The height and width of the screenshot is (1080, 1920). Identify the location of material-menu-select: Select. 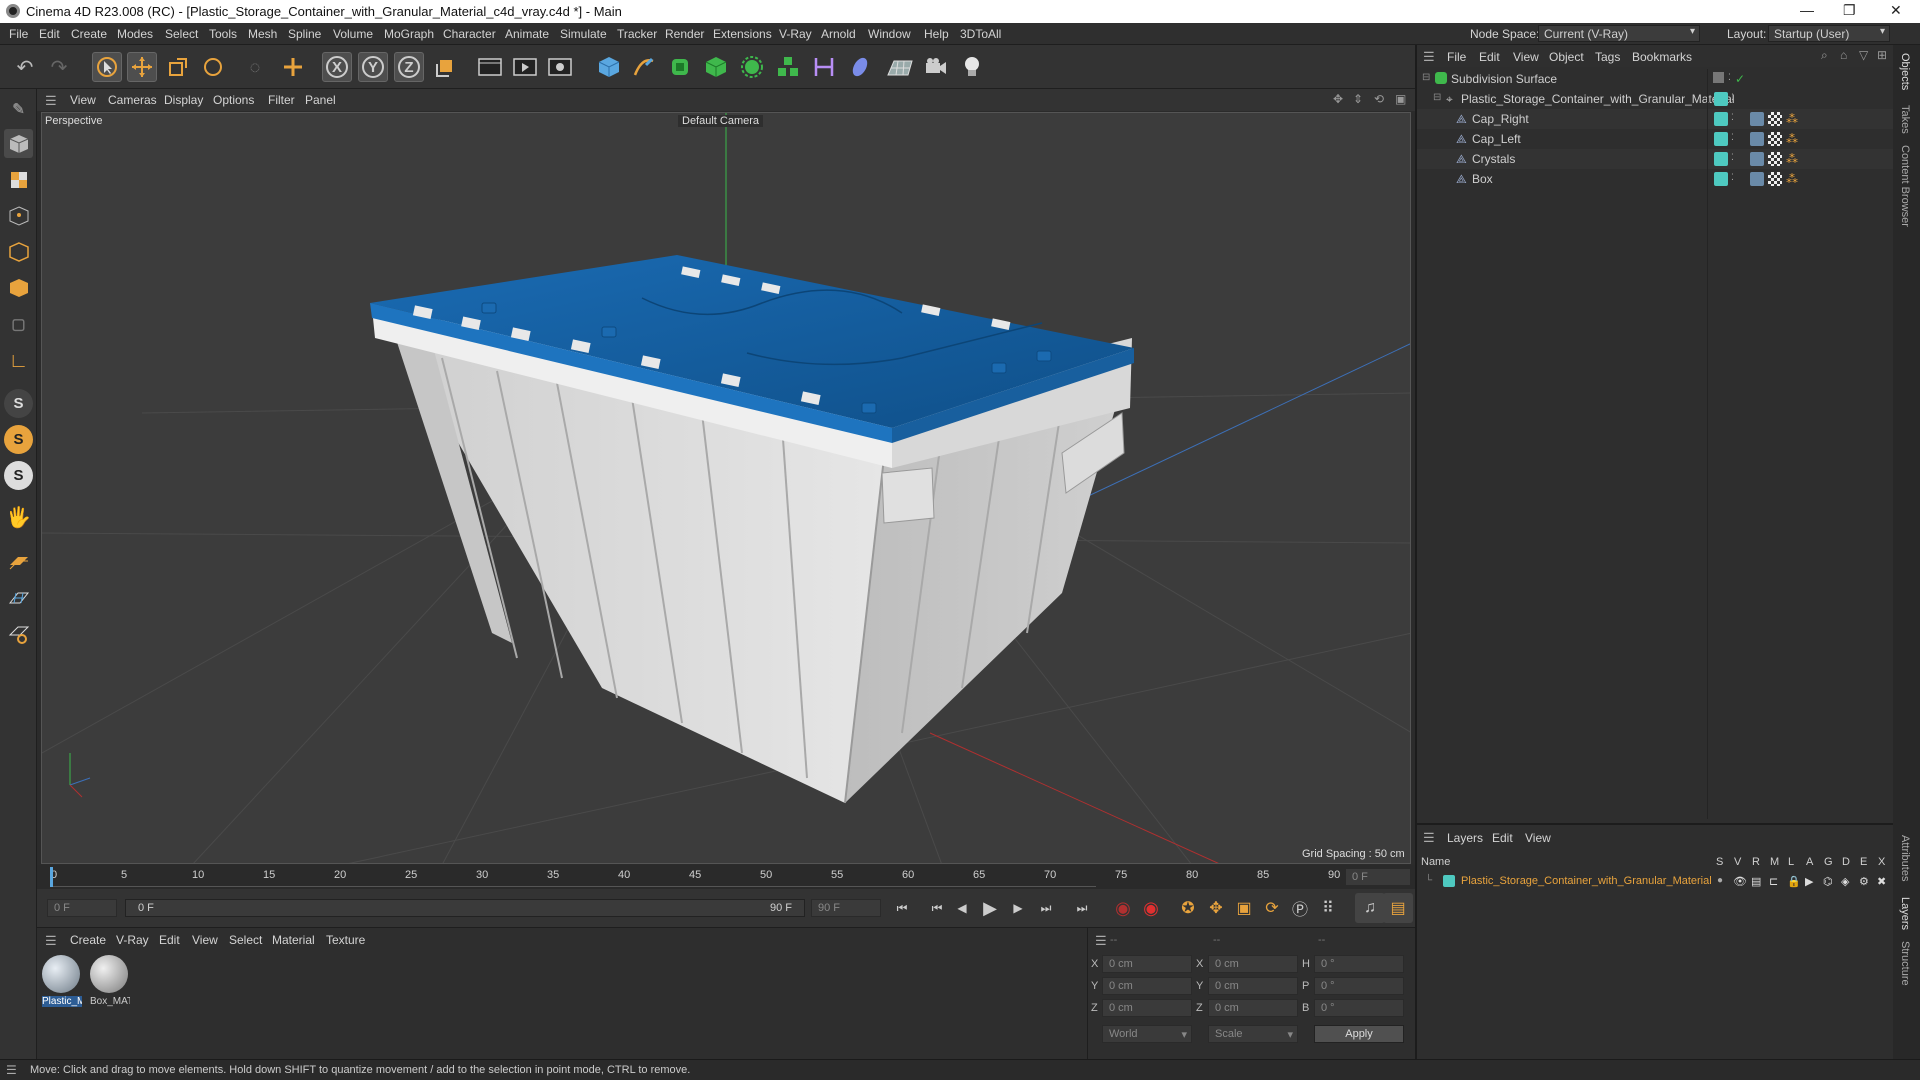
(245, 940).